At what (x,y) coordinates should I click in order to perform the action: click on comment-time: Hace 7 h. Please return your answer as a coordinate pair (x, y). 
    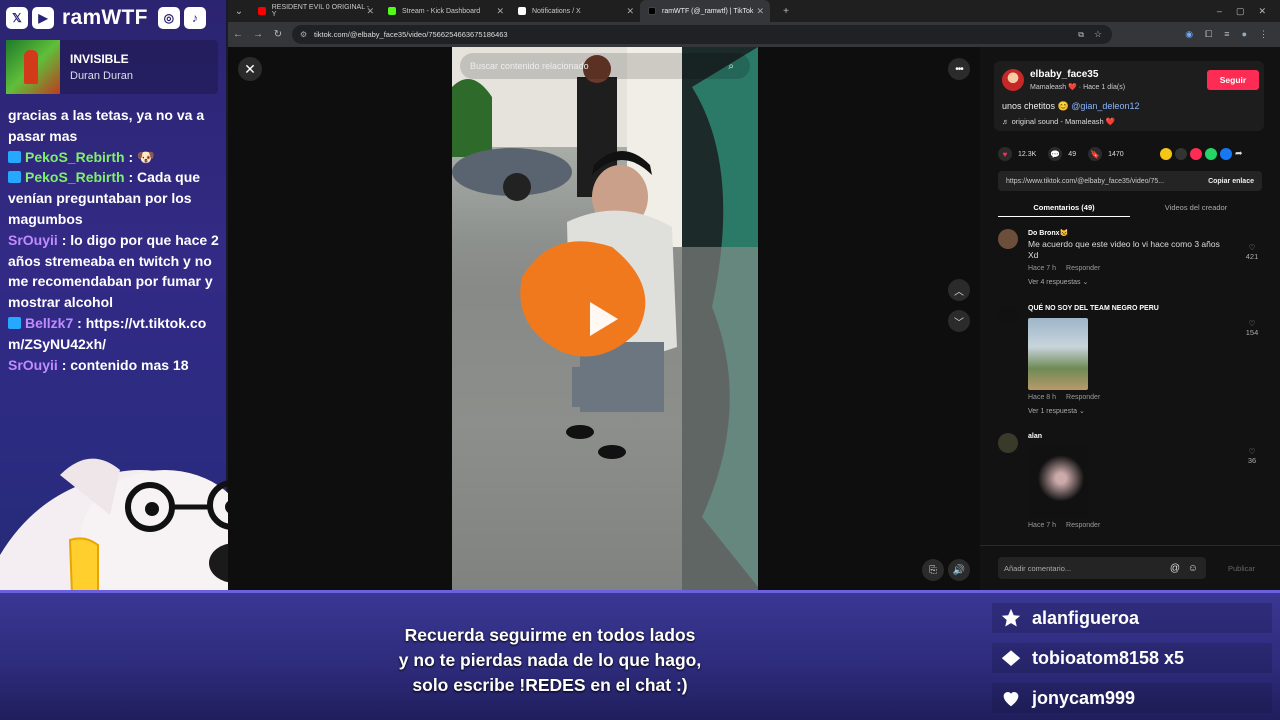
    Looking at the image, I should click on (1042, 525).